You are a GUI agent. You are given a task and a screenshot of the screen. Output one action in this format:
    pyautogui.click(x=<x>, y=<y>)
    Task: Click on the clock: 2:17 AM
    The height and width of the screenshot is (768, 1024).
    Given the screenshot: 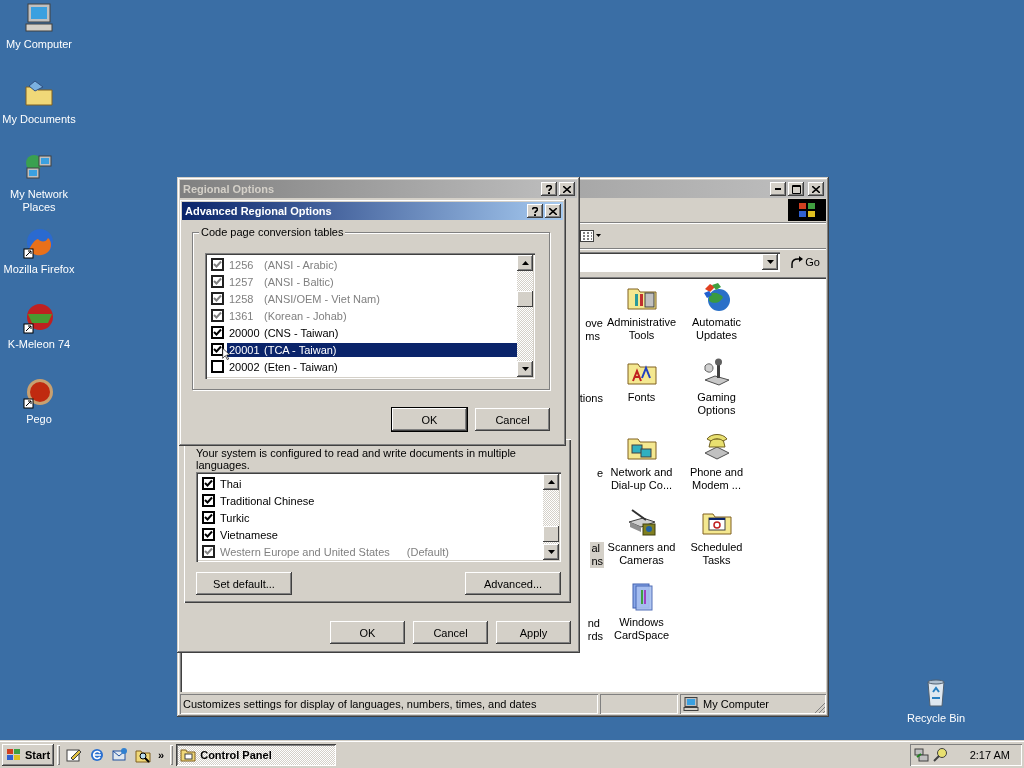 What is the action you would take?
    pyautogui.click(x=989, y=755)
    